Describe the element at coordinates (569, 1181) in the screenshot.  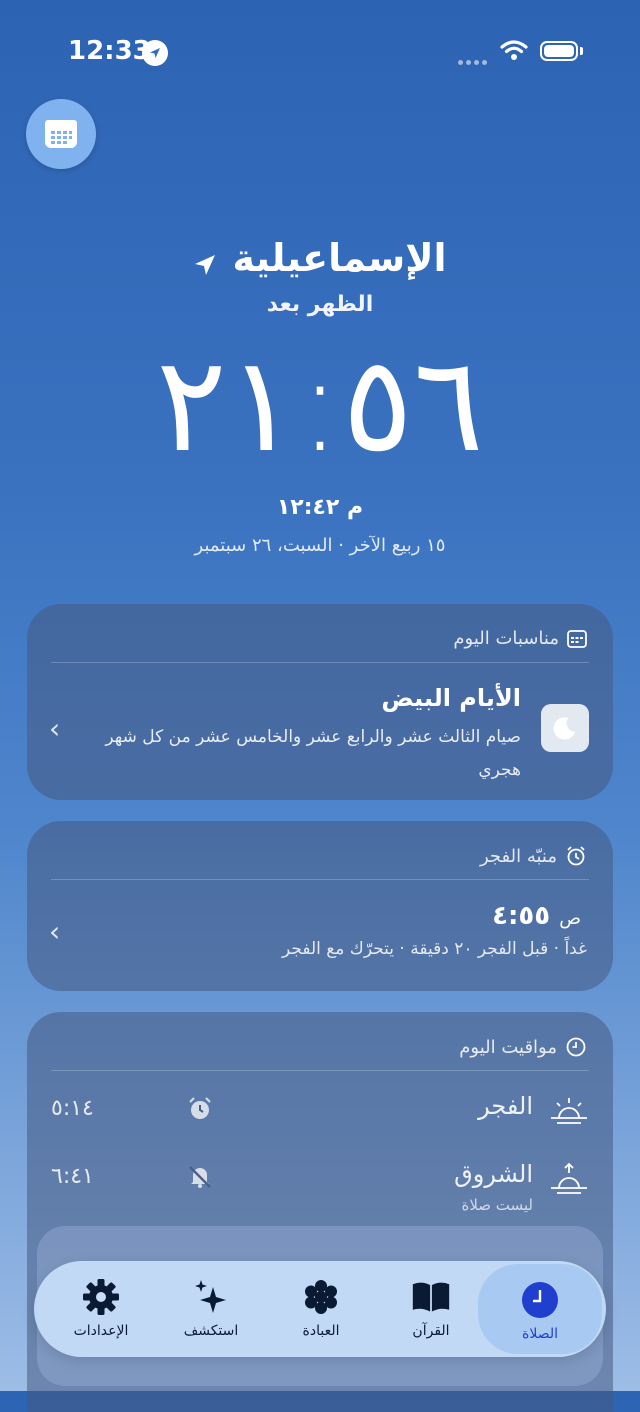
I see `sunrise-up-icon` at that location.